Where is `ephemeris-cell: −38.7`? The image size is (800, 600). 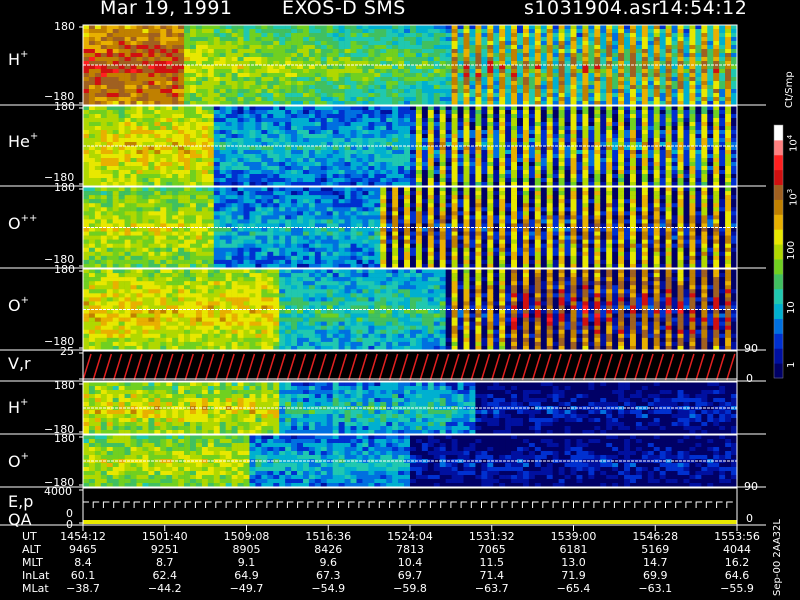 ephemeris-cell: −38.7 is located at coordinates (83, 588).